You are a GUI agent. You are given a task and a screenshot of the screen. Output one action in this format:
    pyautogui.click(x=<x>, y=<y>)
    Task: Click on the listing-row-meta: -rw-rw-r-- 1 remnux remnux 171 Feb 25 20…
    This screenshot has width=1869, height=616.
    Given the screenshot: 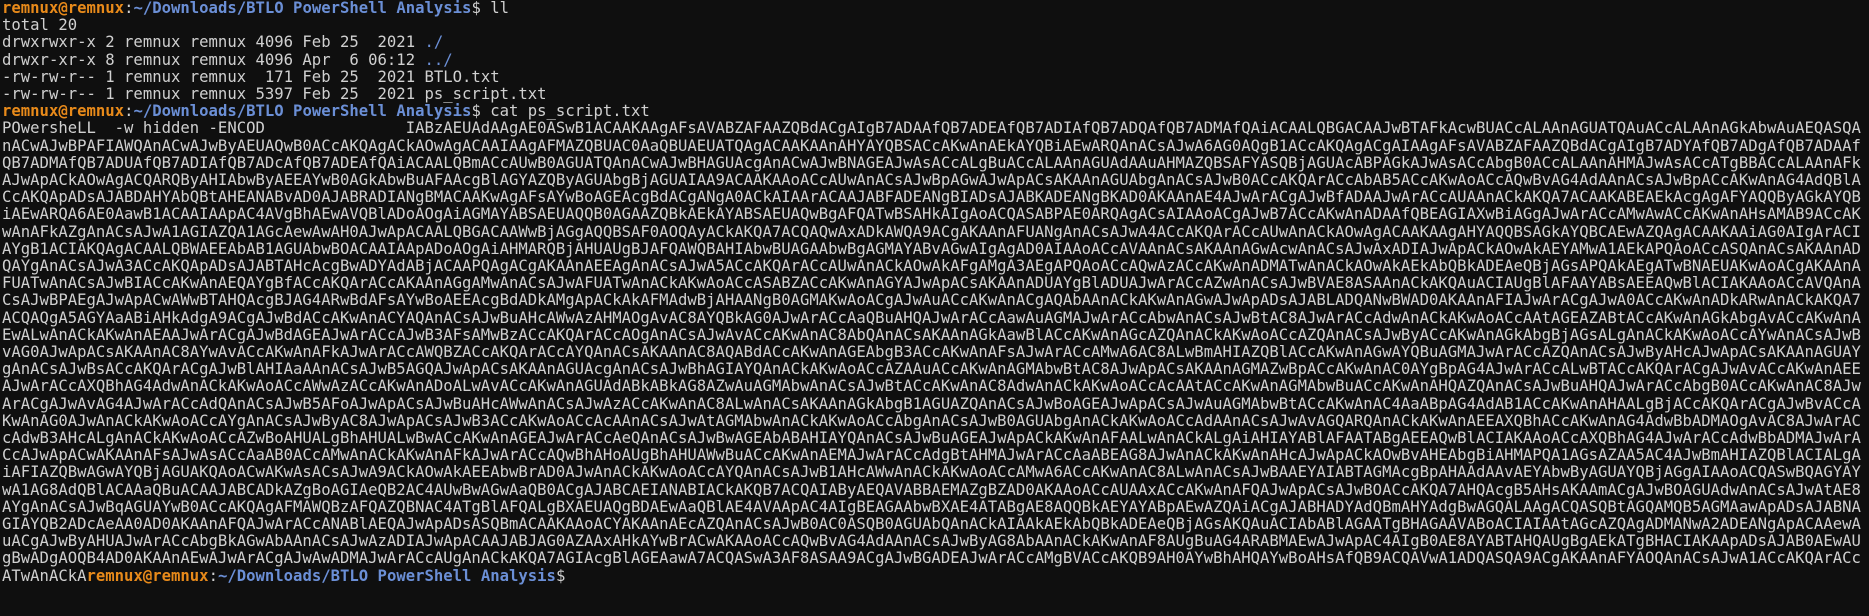 What is the action you would take?
    pyautogui.click(x=213, y=76)
    